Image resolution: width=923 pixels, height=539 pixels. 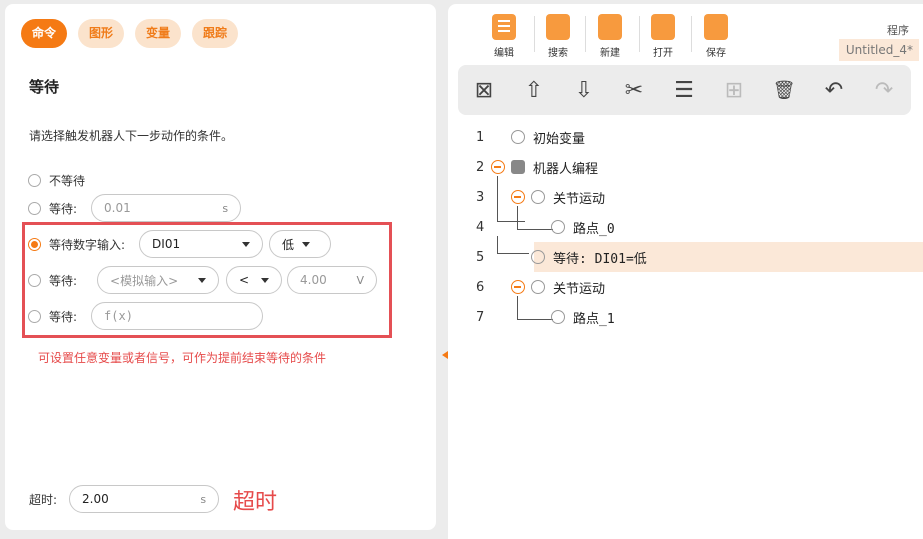 What do you see at coordinates (566, 169) in the screenshot?
I see `node-label: 机器人编程` at bounding box center [566, 169].